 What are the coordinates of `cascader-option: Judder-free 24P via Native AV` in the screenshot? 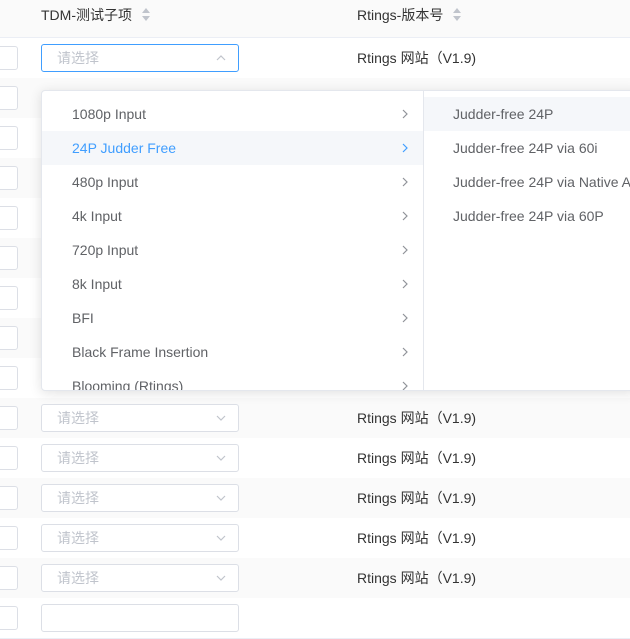 It's located at (527, 182).